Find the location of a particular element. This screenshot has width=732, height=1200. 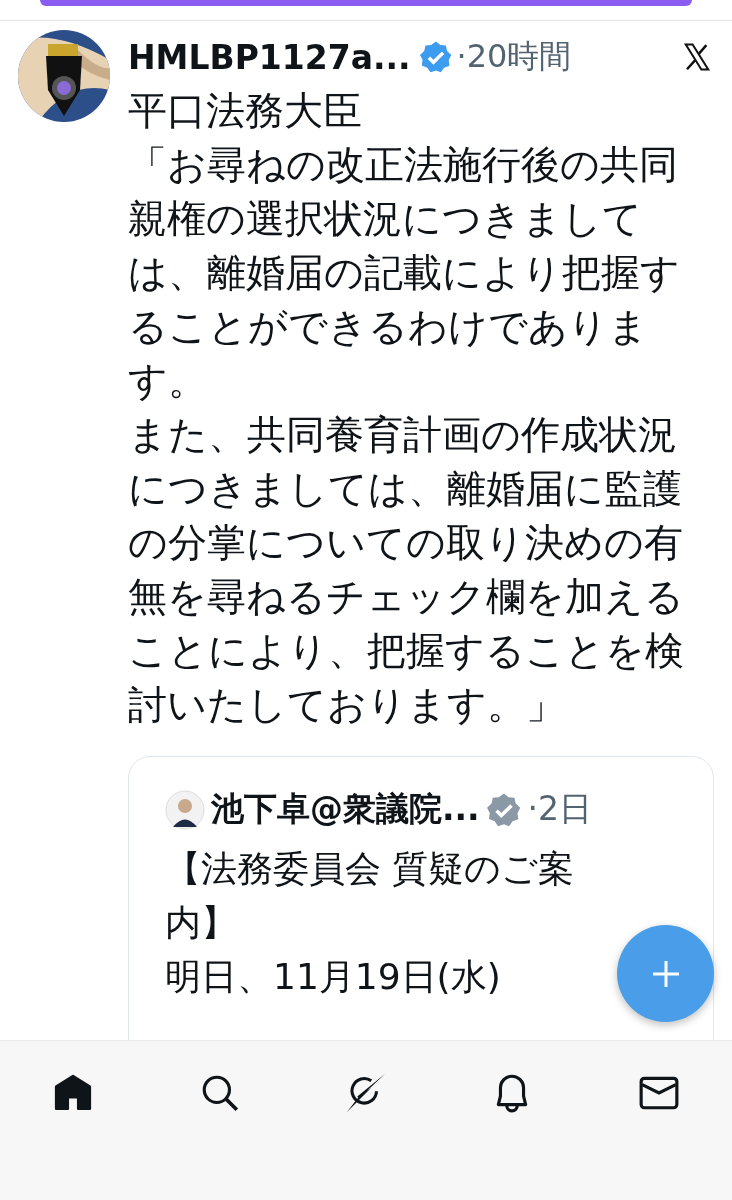

avatar-icon is located at coordinates (185, 809).